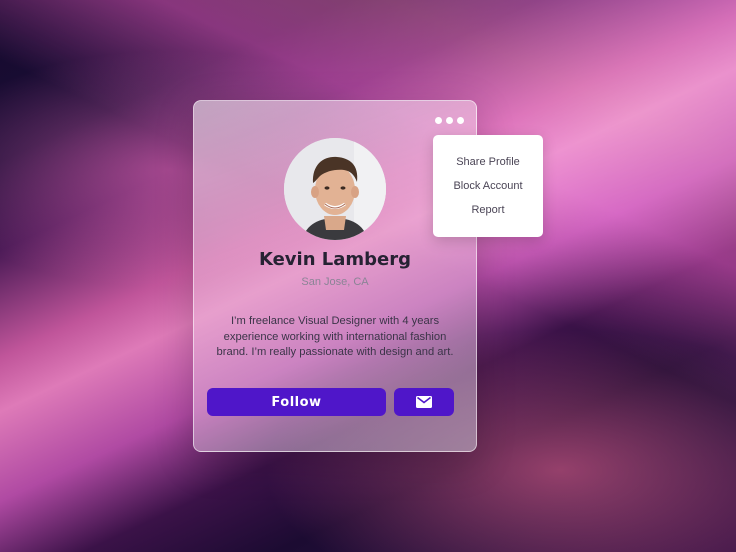 Image resolution: width=736 pixels, height=552 pixels. What do you see at coordinates (335, 282) in the screenshot?
I see `profile-location: San Jose, CA` at bounding box center [335, 282].